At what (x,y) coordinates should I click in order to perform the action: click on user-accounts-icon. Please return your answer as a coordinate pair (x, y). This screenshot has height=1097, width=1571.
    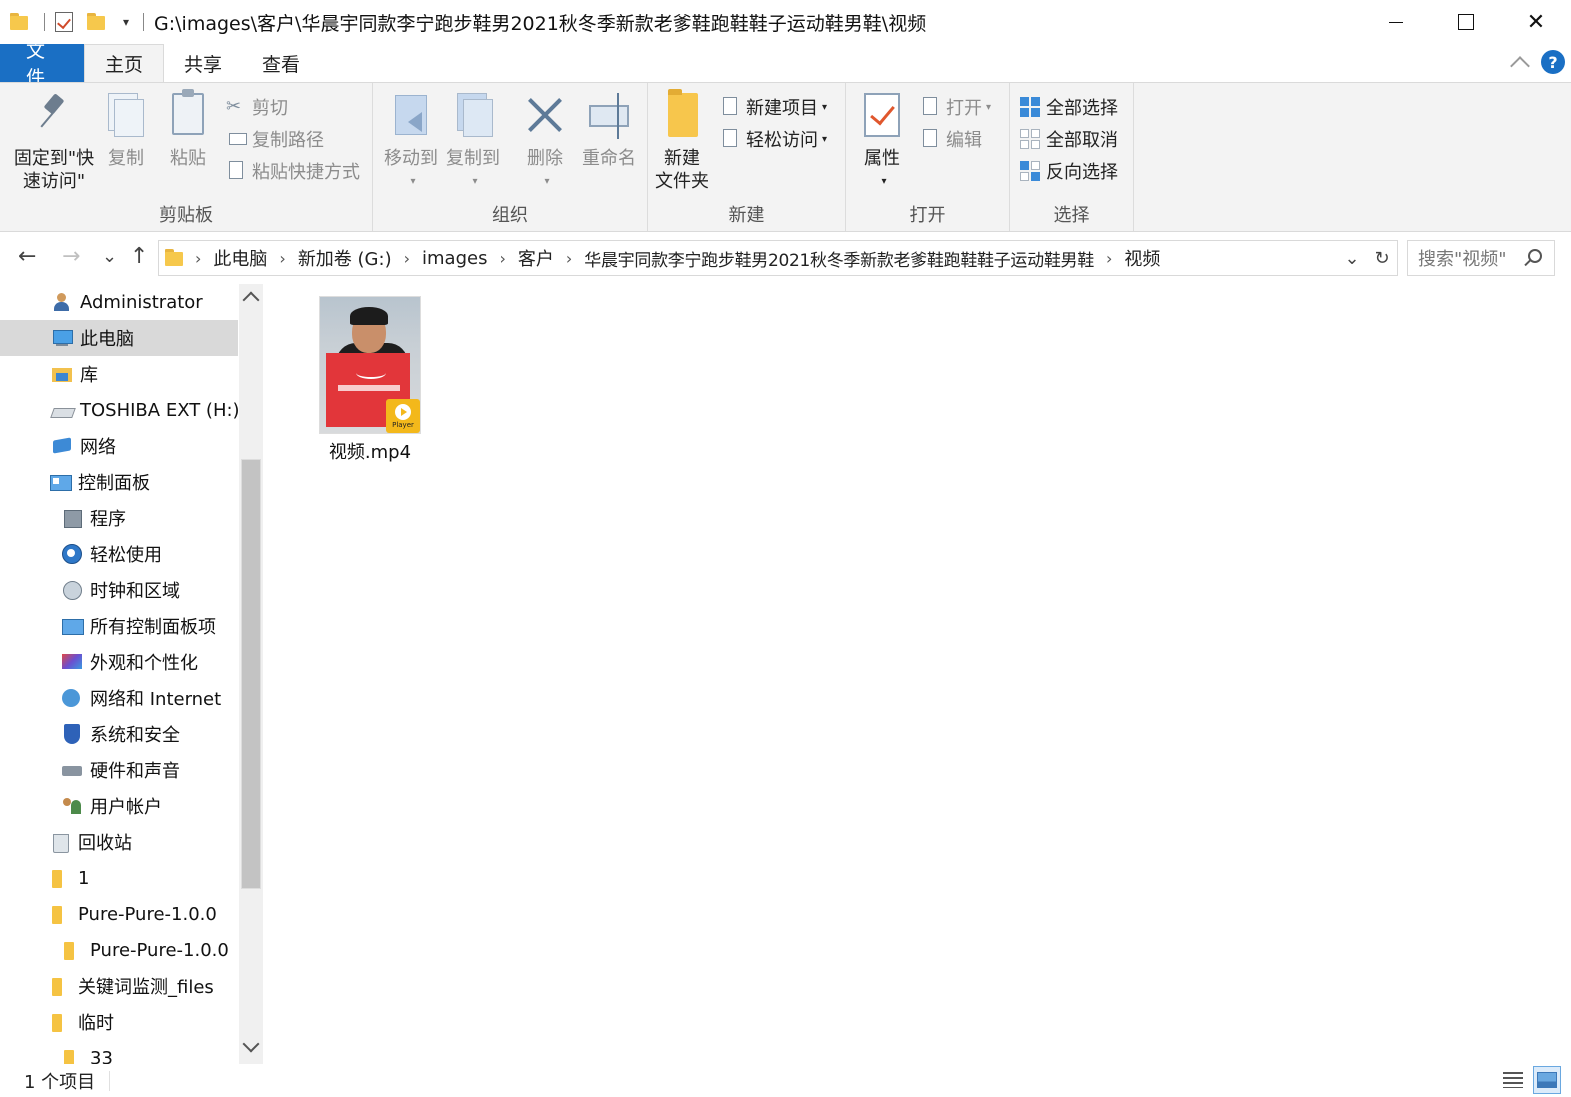
    Looking at the image, I should click on (72, 806).